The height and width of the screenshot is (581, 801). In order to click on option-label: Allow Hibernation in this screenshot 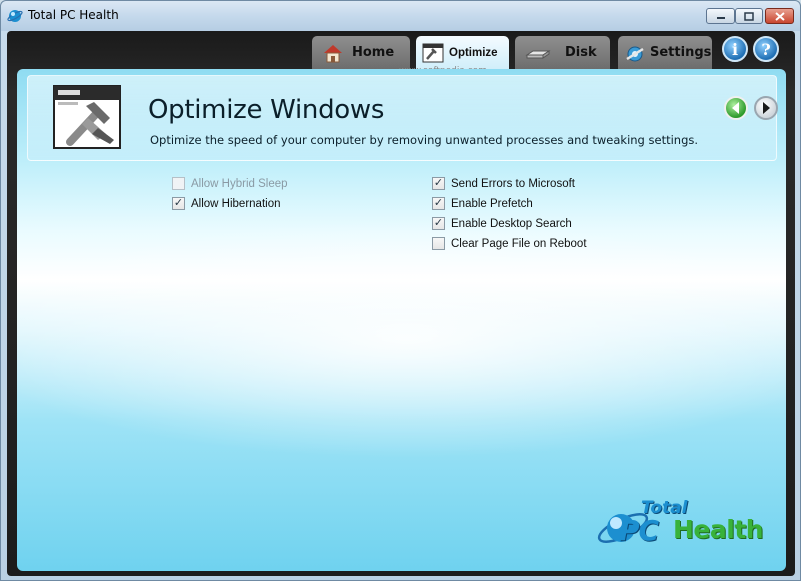, I will do `click(236, 203)`.